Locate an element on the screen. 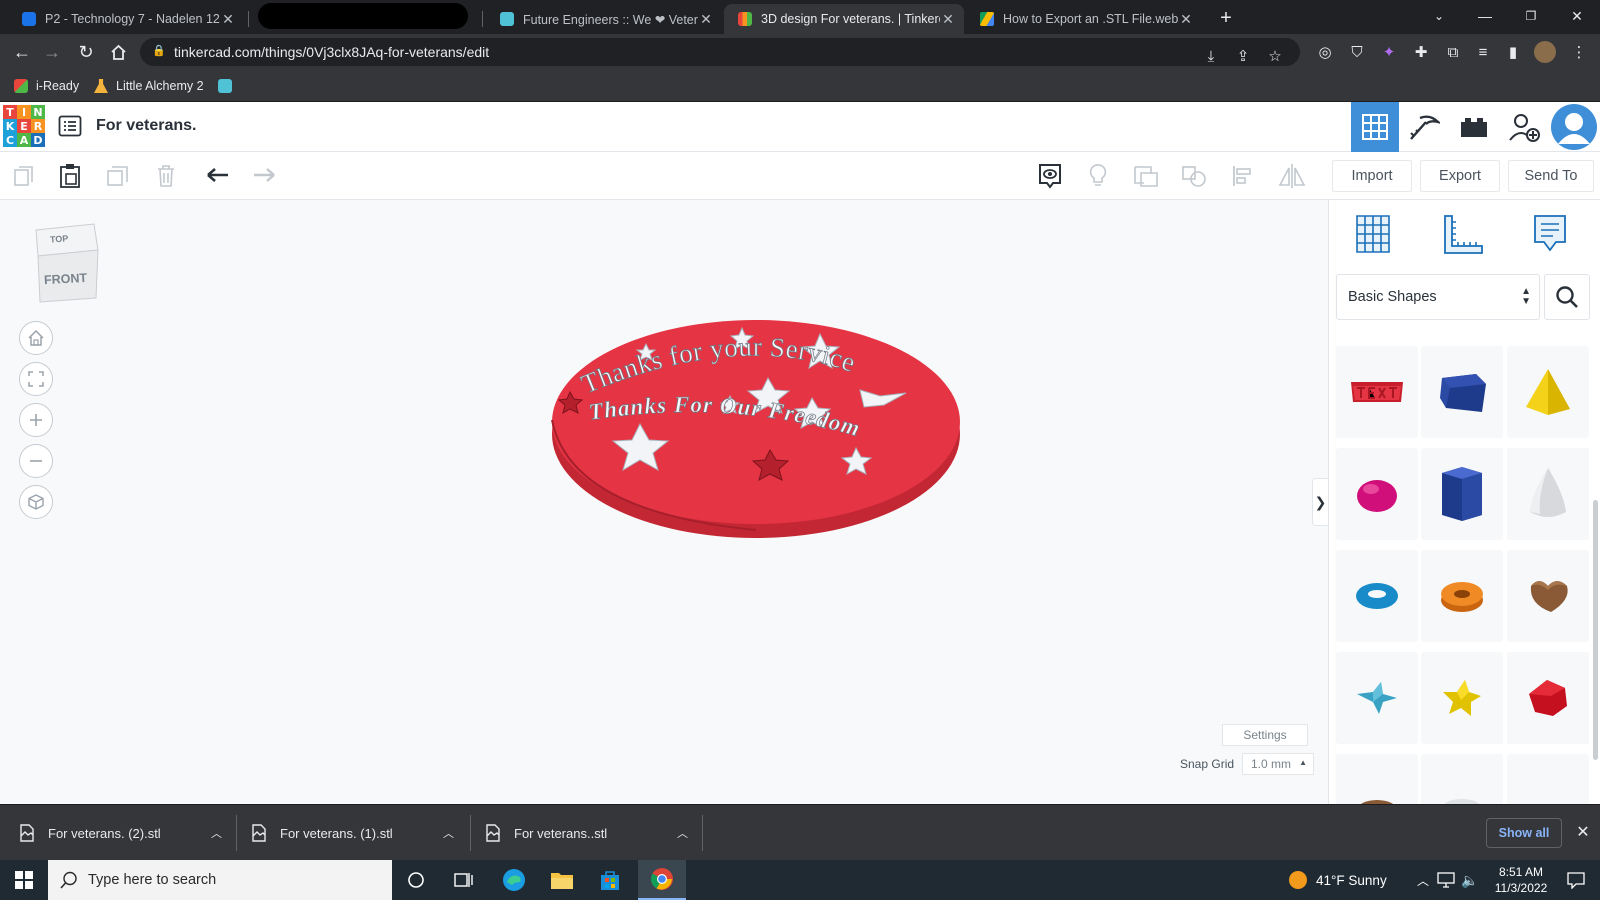  network-icon is located at coordinates (1446, 880).